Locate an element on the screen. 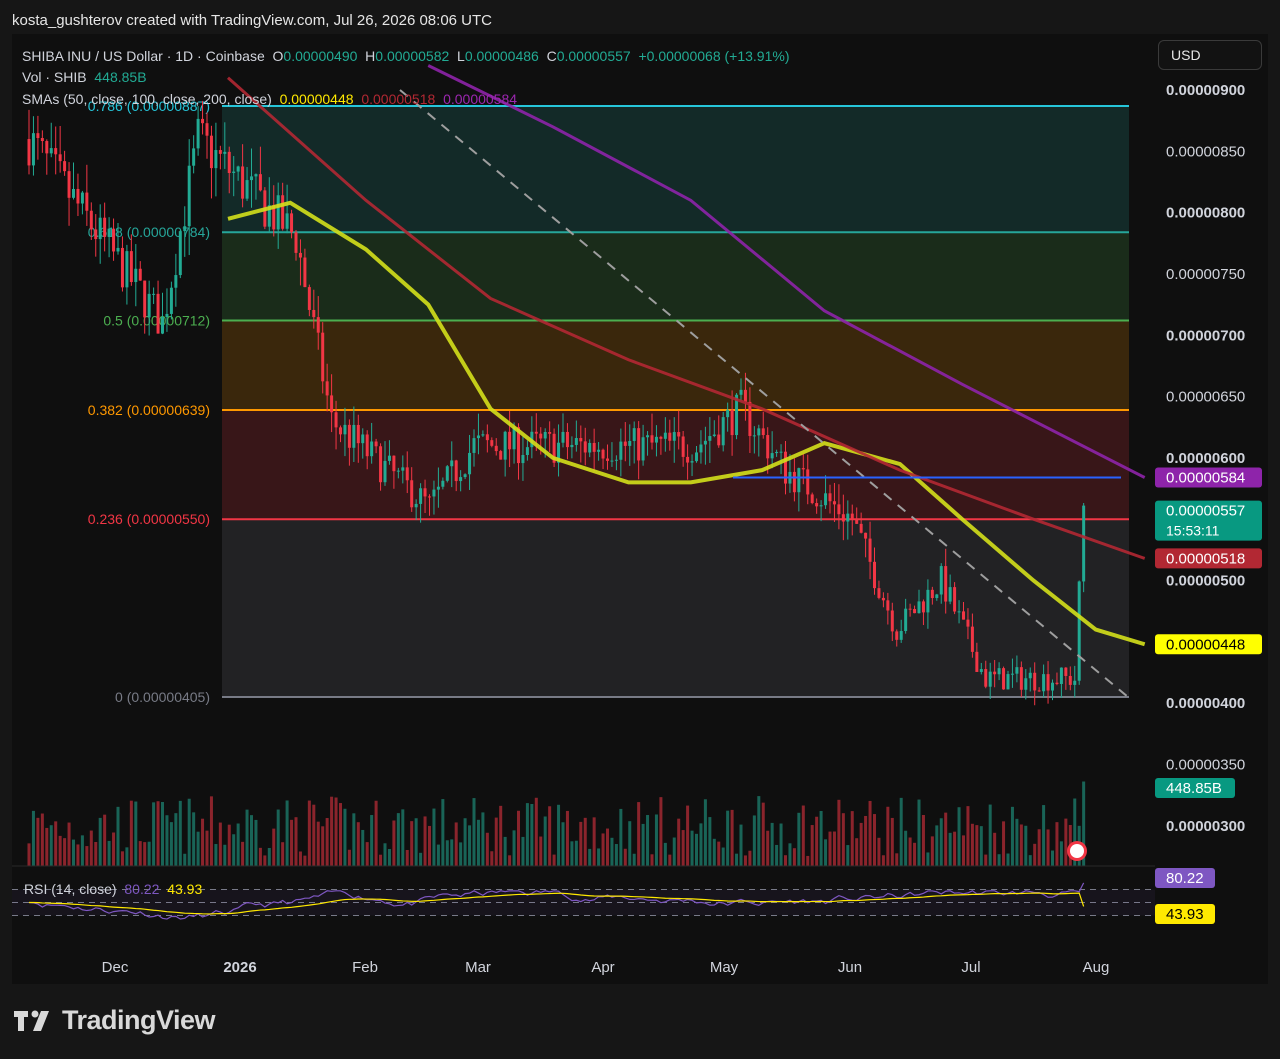 The height and width of the screenshot is (1059, 1280). symbol-name: SHIBA INU / US Dollar · 1D · Coinbase is located at coordinates (143, 56).